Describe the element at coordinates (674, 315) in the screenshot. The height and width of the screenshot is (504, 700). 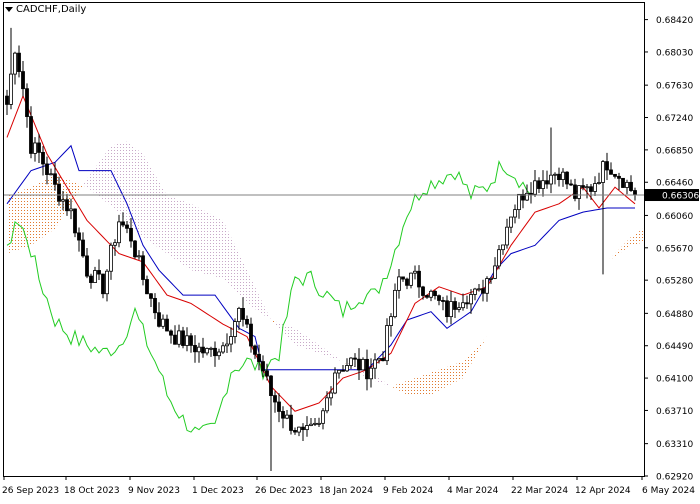
I see `y-tick-label: 0.64880` at that location.